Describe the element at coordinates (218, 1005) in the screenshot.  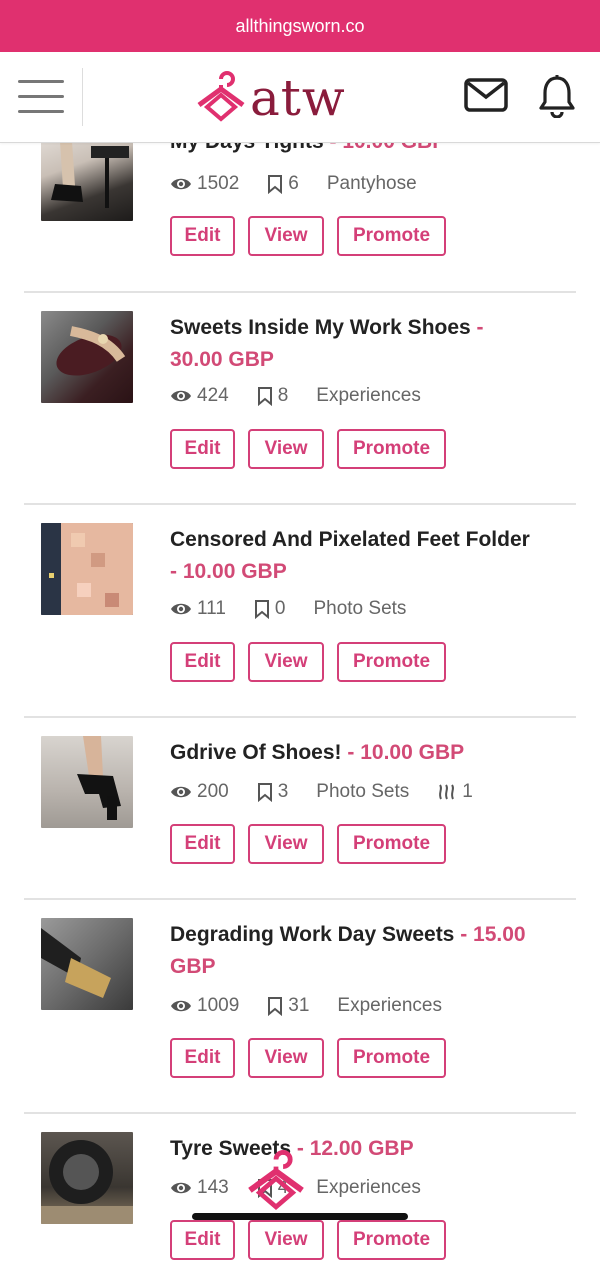
I see `view-count: 1009` at that location.